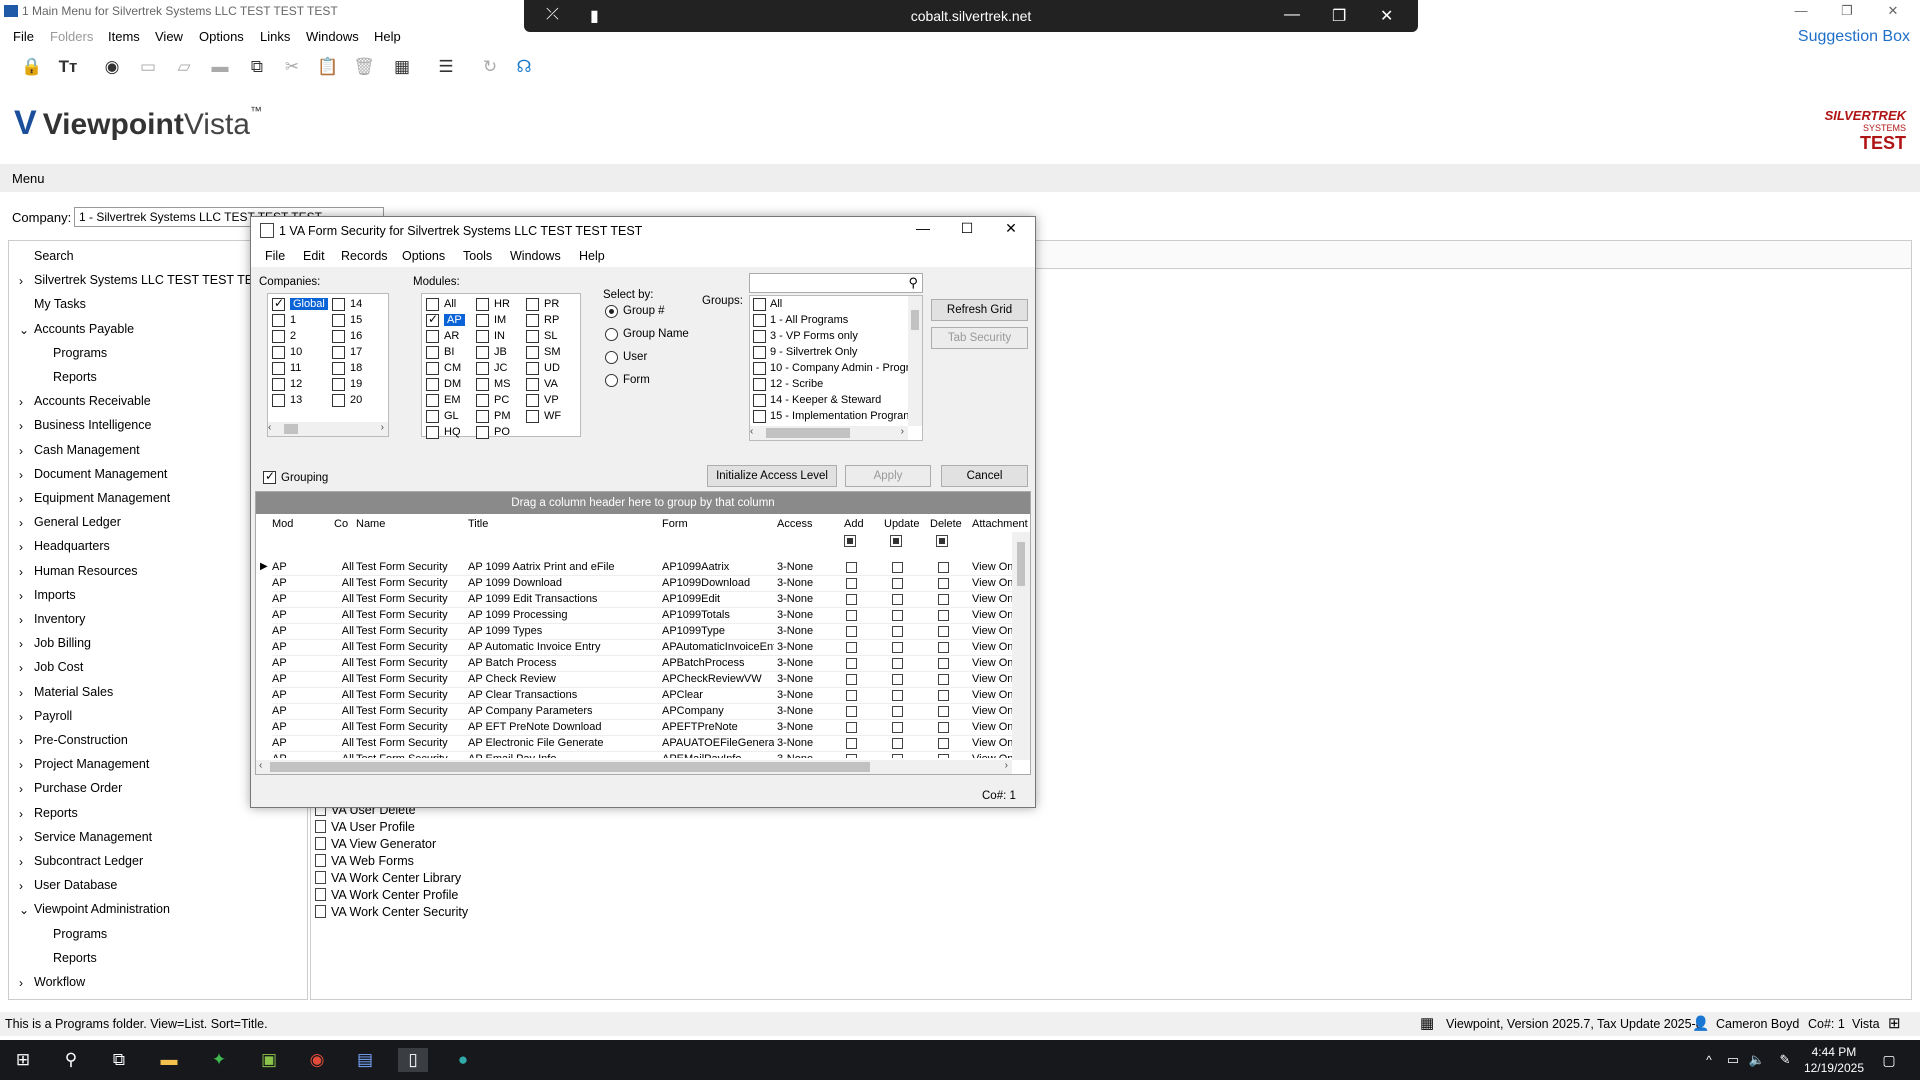  What do you see at coordinates (402, 67) in the screenshot?
I see `view-grid-icon: ▦` at bounding box center [402, 67].